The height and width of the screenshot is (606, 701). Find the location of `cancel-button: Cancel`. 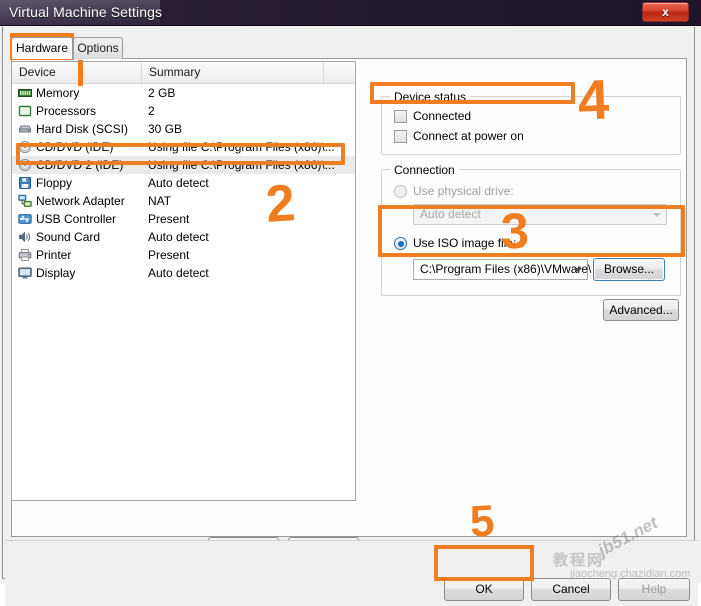

cancel-button: Cancel is located at coordinates (571, 589).